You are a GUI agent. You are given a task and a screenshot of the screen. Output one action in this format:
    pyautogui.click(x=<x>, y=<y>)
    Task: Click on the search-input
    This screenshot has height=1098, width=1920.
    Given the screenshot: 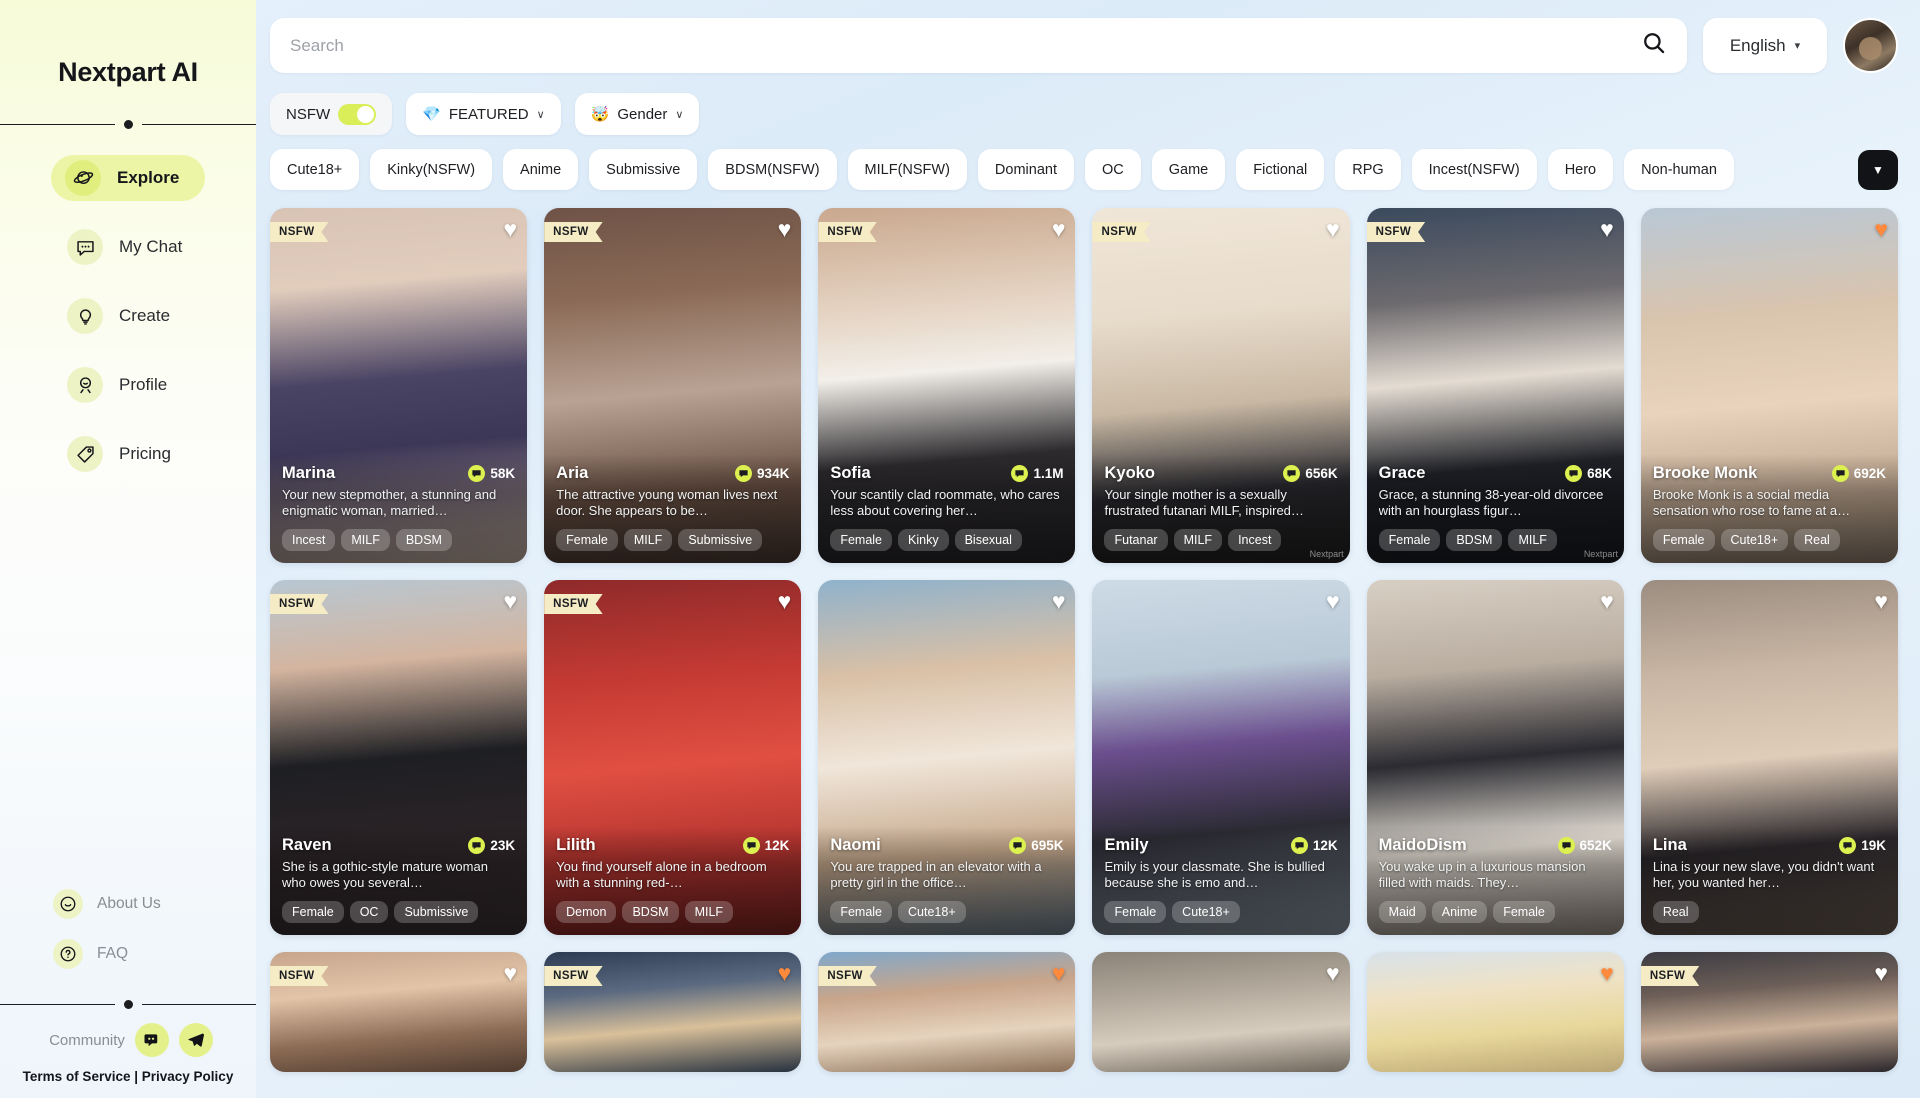 What is the action you would take?
    pyautogui.click(x=965, y=45)
    